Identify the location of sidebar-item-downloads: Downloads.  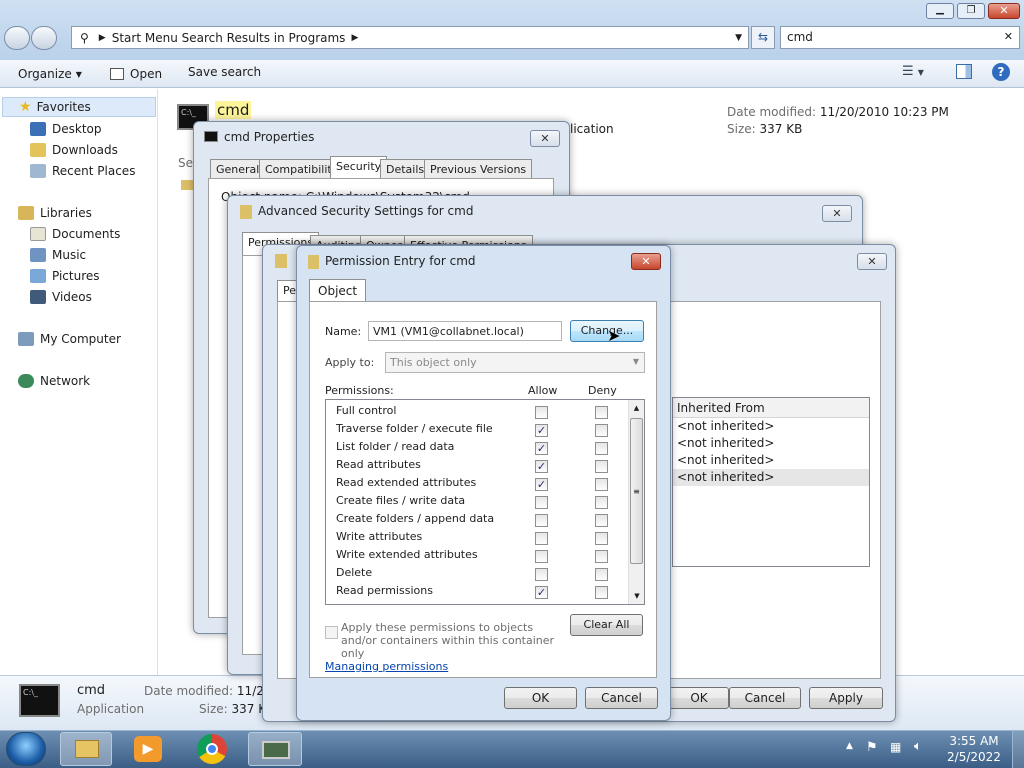
(74, 150).